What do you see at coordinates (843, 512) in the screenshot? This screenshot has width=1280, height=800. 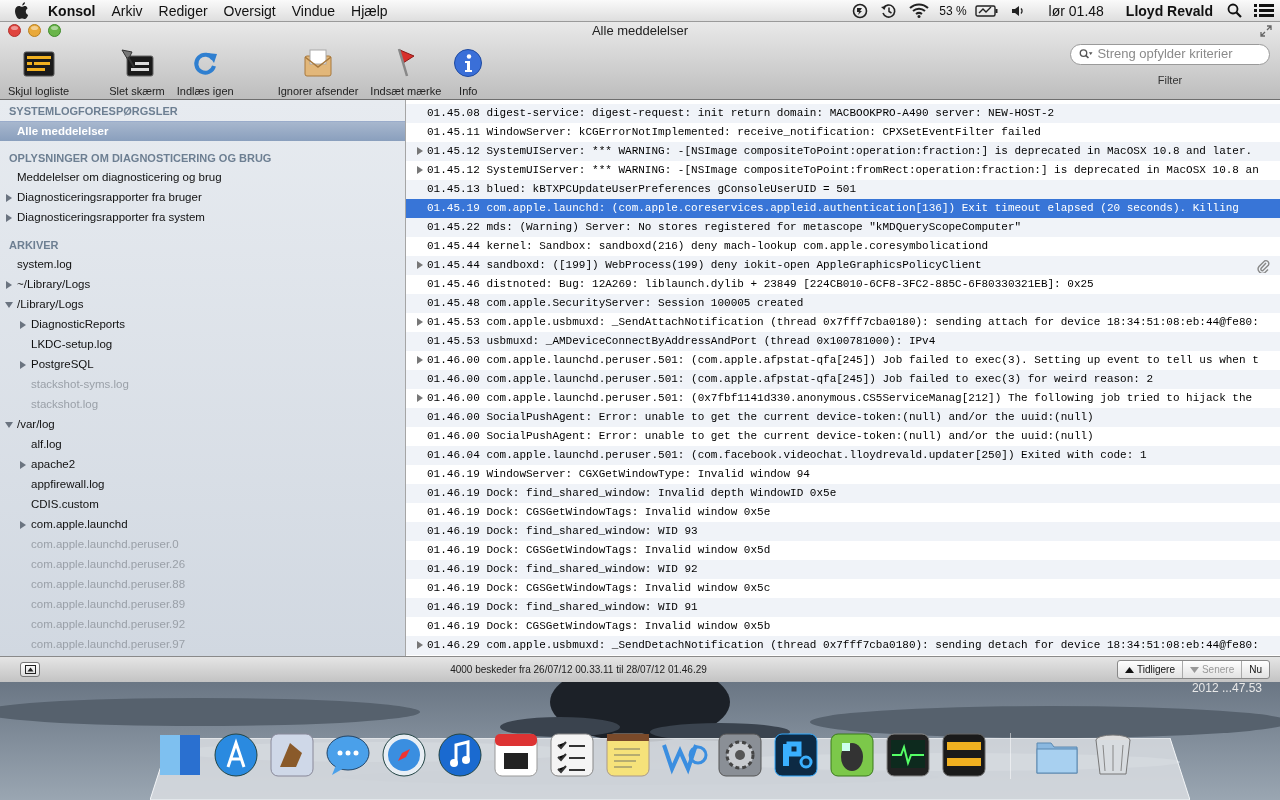 I see `log-entry: 01.46.19 Dock: CGSGetWindowTags: Invalid window 0x5e` at bounding box center [843, 512].